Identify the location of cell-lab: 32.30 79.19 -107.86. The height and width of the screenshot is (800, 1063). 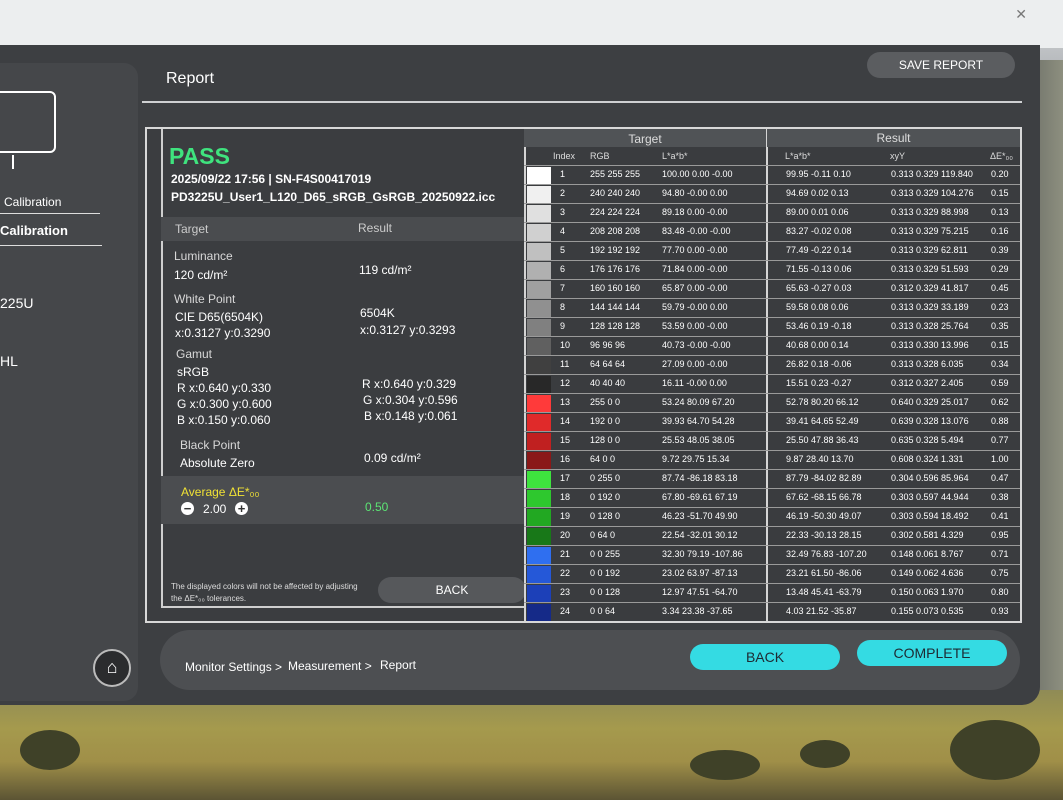
(702, 554).